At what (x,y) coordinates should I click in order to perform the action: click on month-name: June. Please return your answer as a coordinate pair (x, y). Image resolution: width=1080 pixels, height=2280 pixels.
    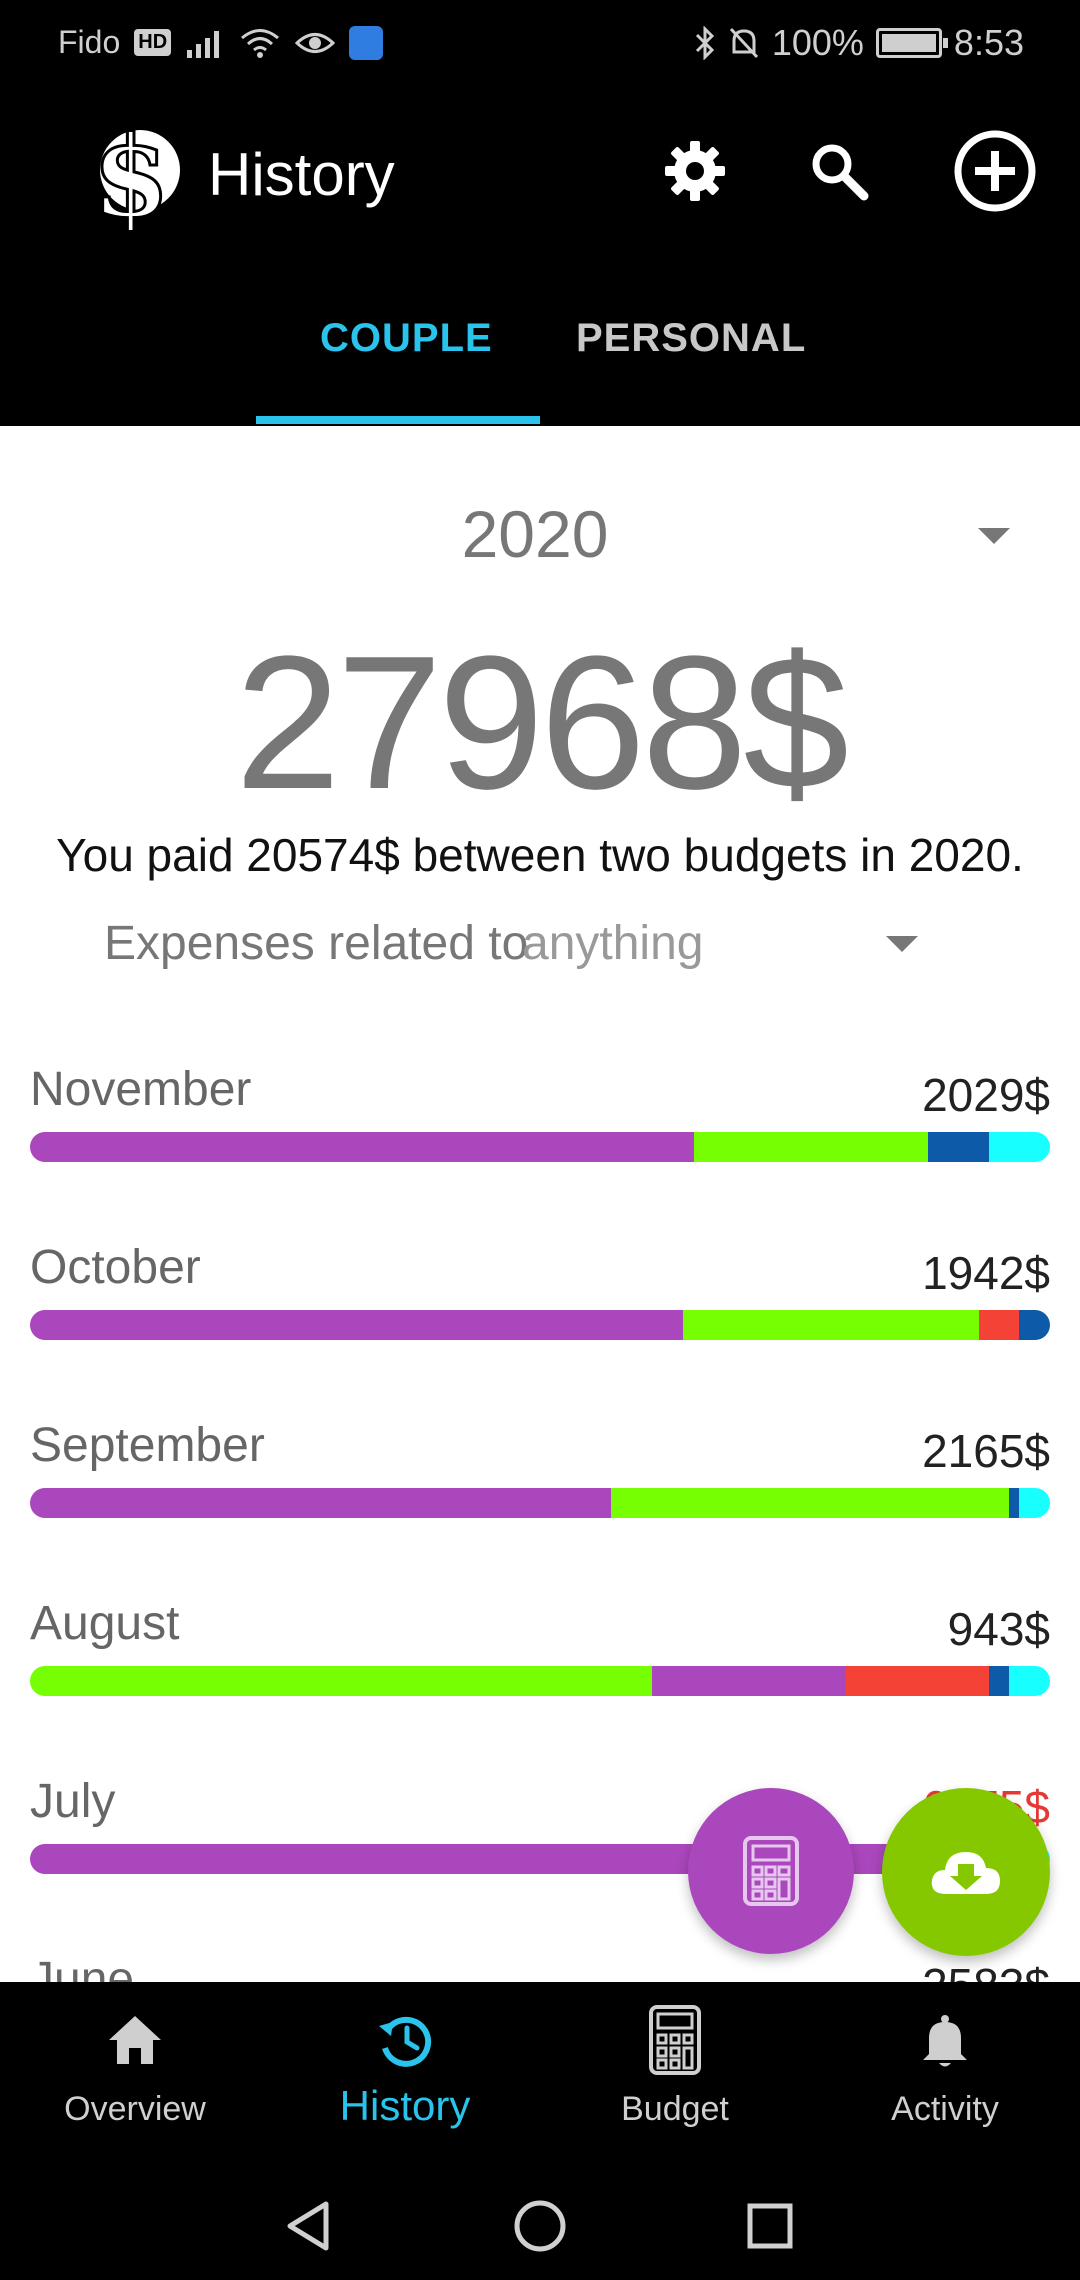
    Looking at the image, I should click on (82, 1967).